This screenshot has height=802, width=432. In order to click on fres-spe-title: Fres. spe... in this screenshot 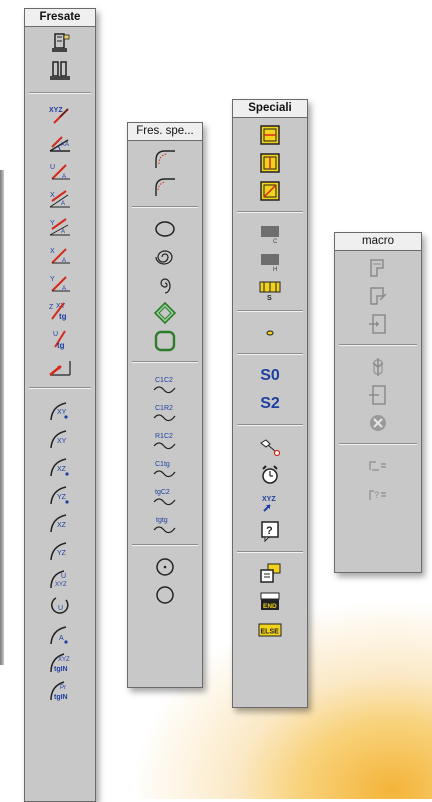, I will do `click(165, 132)`.